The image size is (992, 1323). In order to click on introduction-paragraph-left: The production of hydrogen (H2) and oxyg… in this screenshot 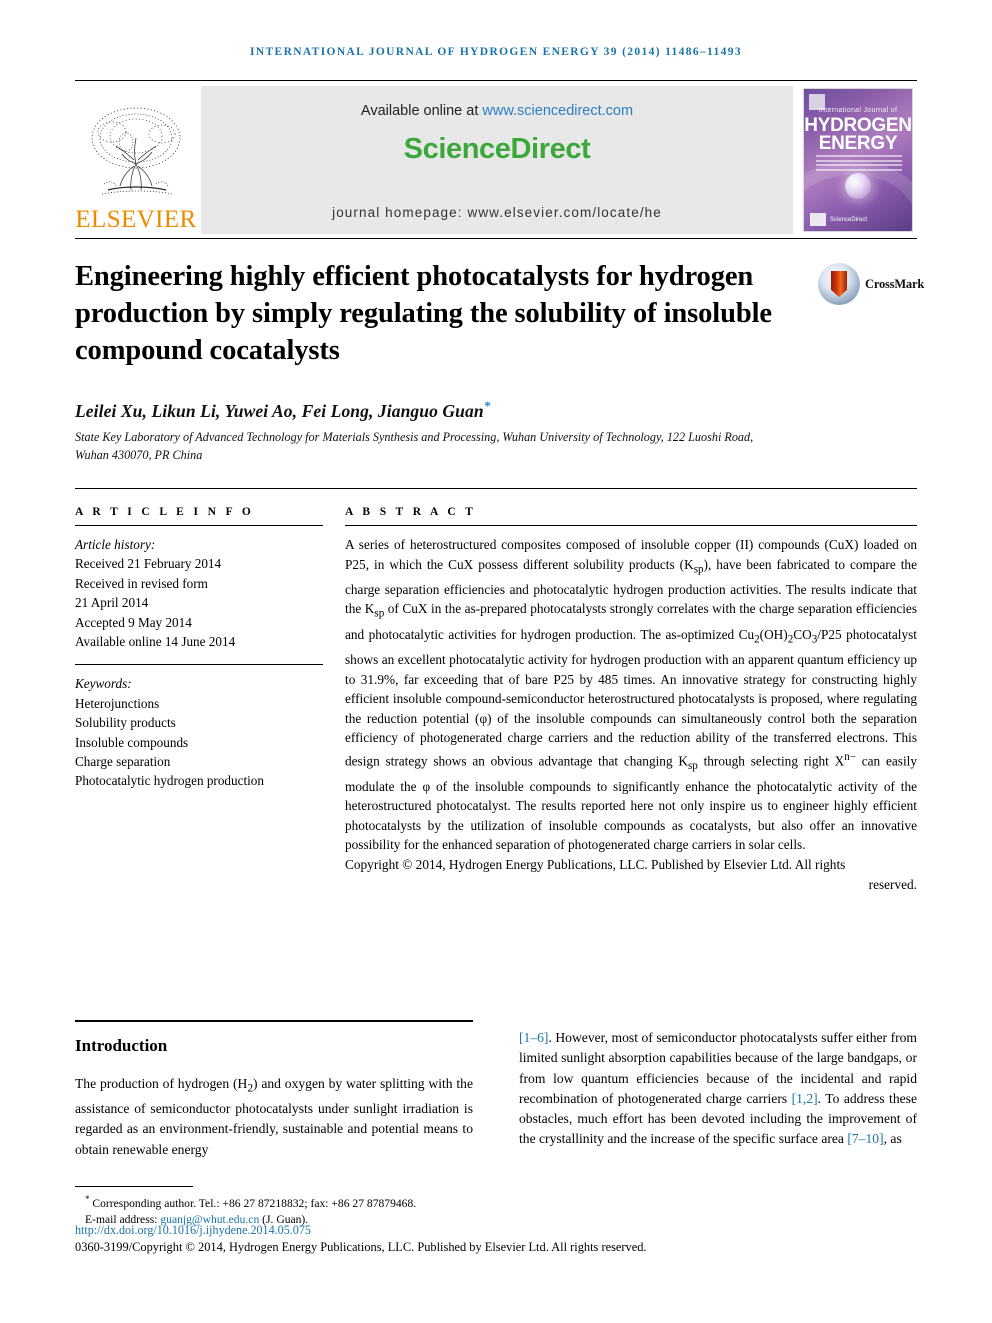, I will do `click(274, 1116)`.